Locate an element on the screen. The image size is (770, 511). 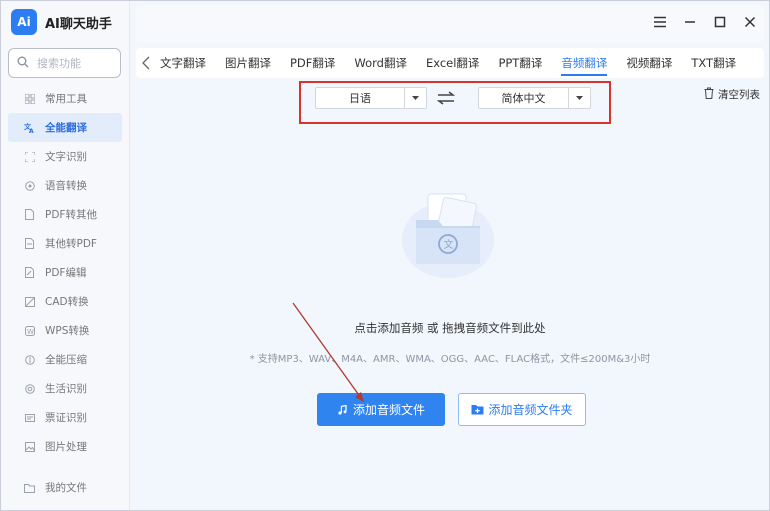
target-language-select: 简体中文 is located at coordinates (534, 98).